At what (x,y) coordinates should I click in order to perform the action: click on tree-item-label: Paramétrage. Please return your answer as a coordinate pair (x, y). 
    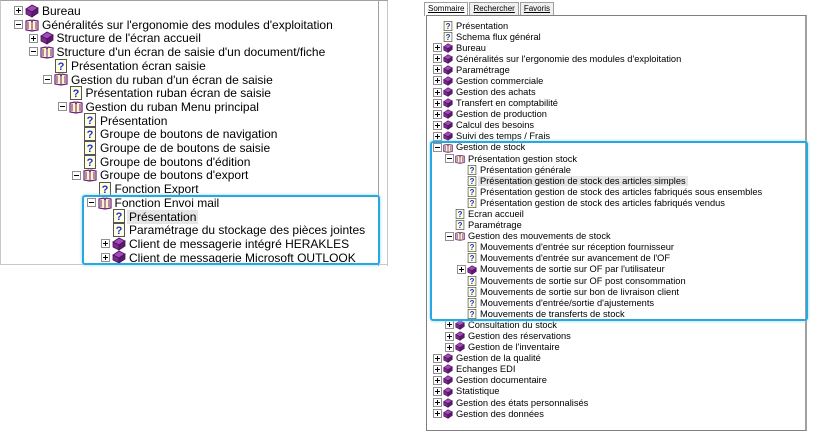
    Looking at the image, I should click on (483, 69).